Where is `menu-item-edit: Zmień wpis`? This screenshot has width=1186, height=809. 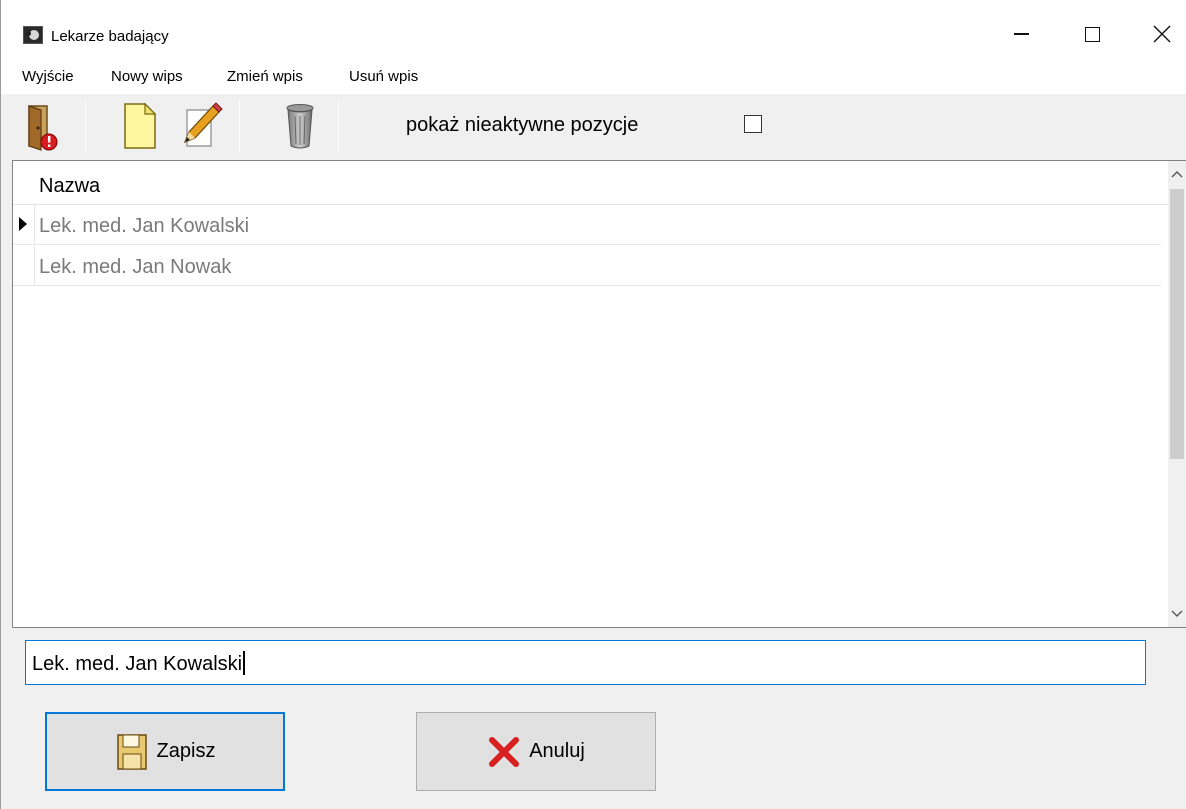
menu-item-edit: Zmień wpis is located at coordinates (265, 76).